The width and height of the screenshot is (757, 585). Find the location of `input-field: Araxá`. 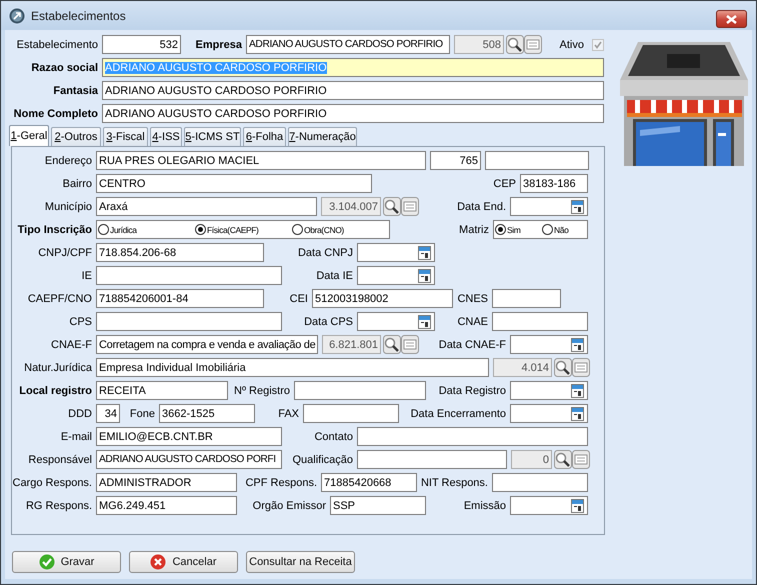

input-field: Araxá is located at coordinates (206, 206).